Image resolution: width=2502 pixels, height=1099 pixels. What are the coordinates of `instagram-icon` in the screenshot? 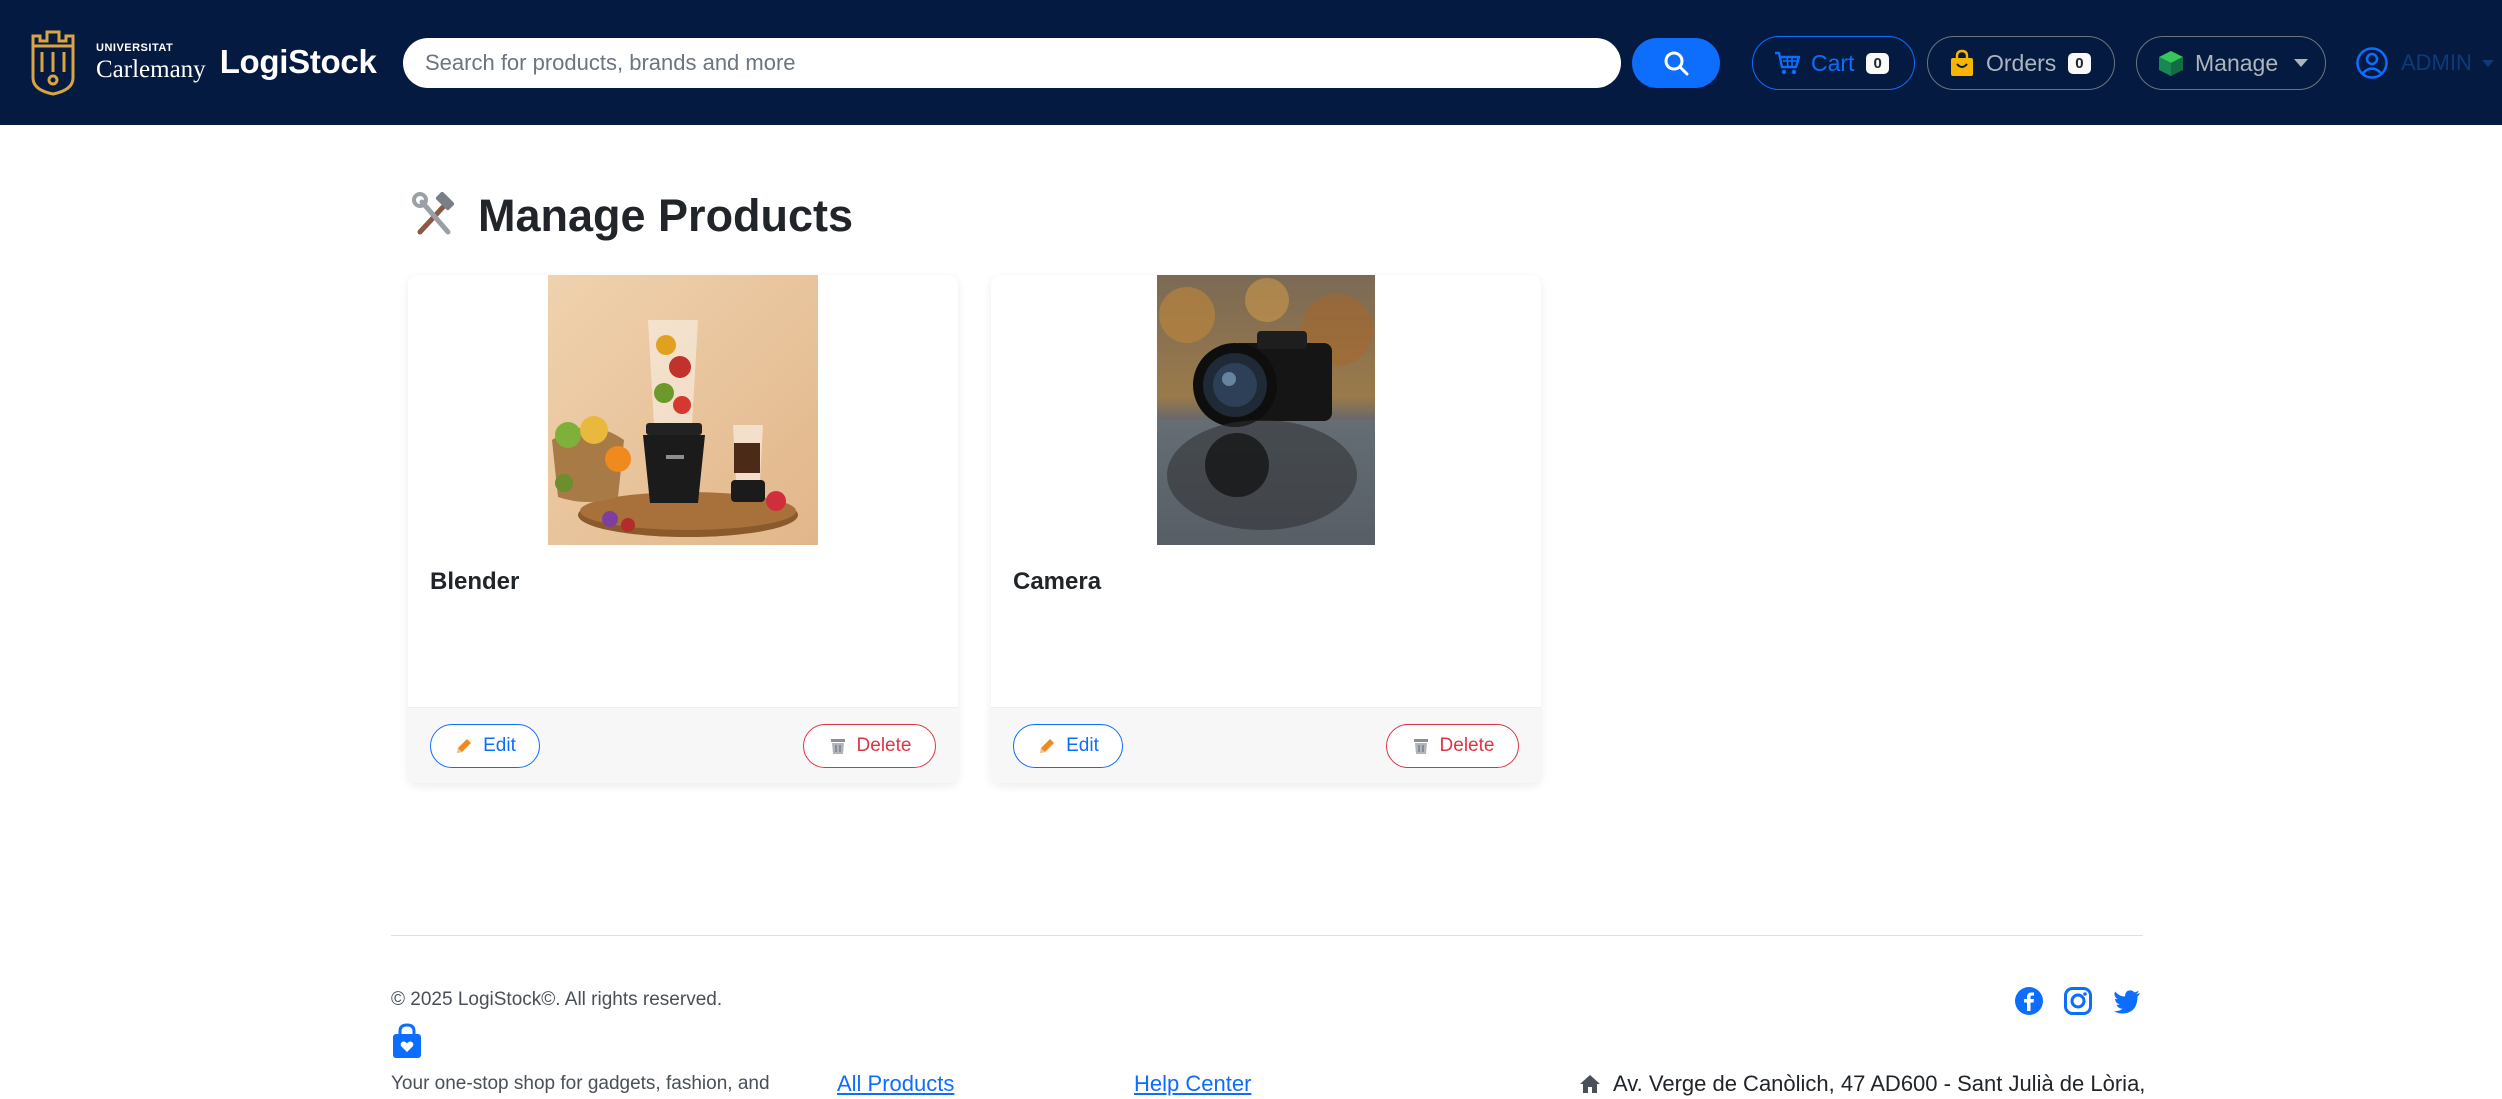 It's located at (2078, 1001).